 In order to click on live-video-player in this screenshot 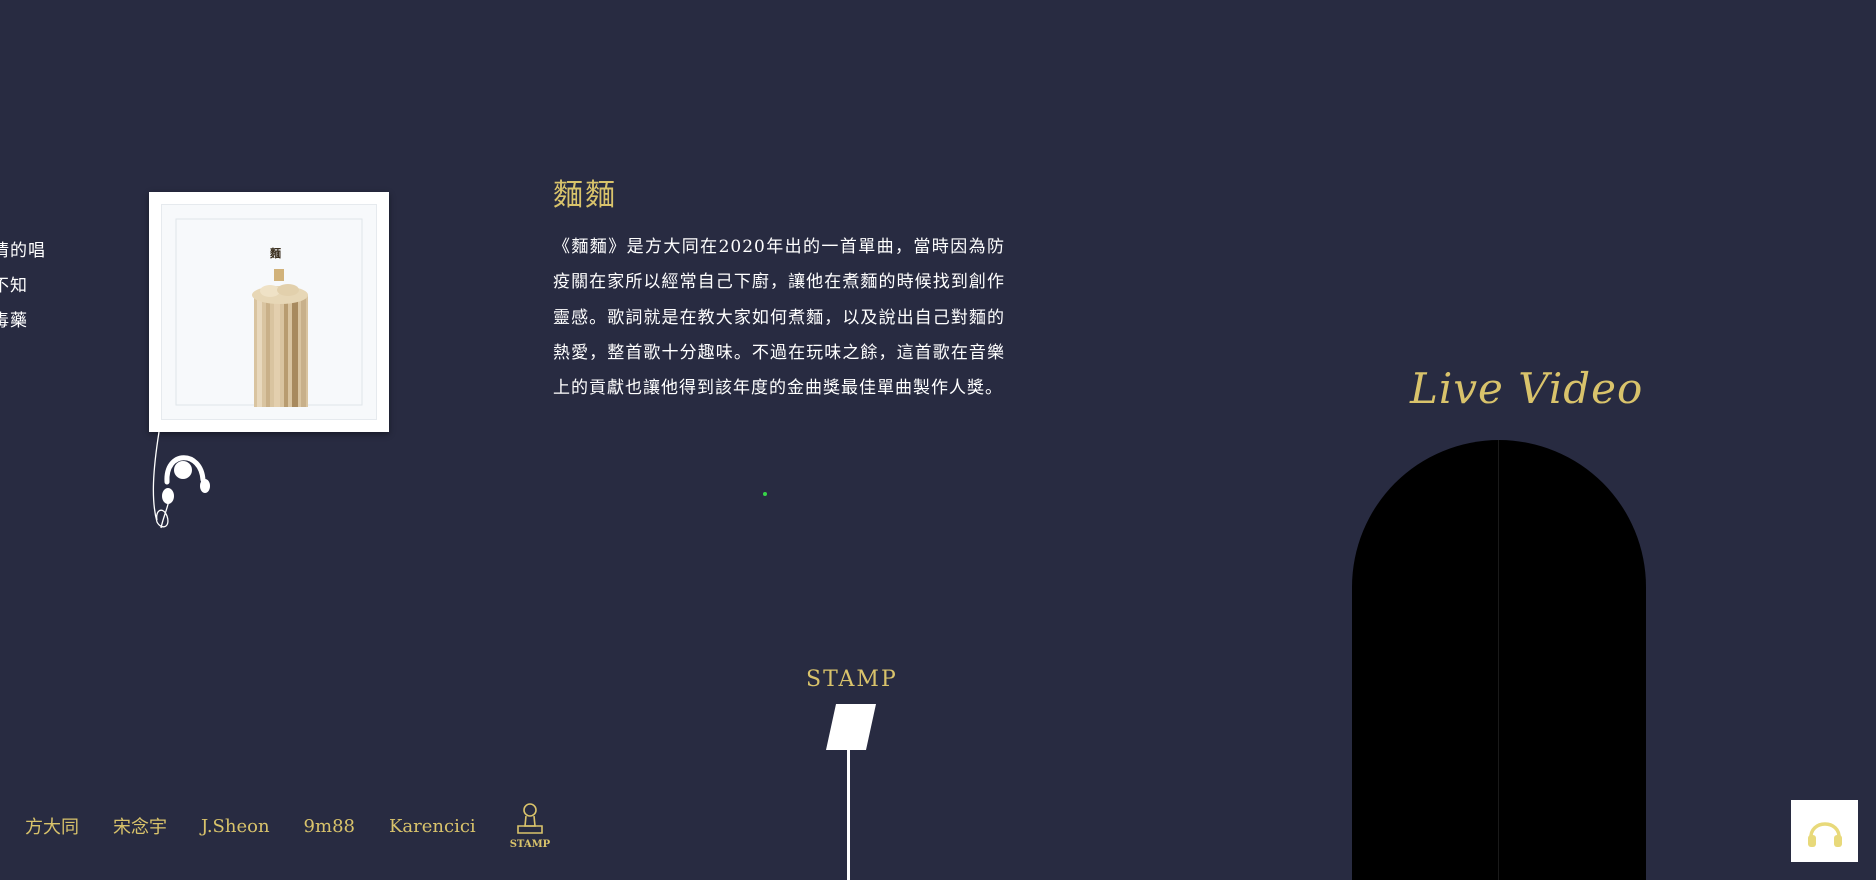, I will do `click(1499, 660)`.